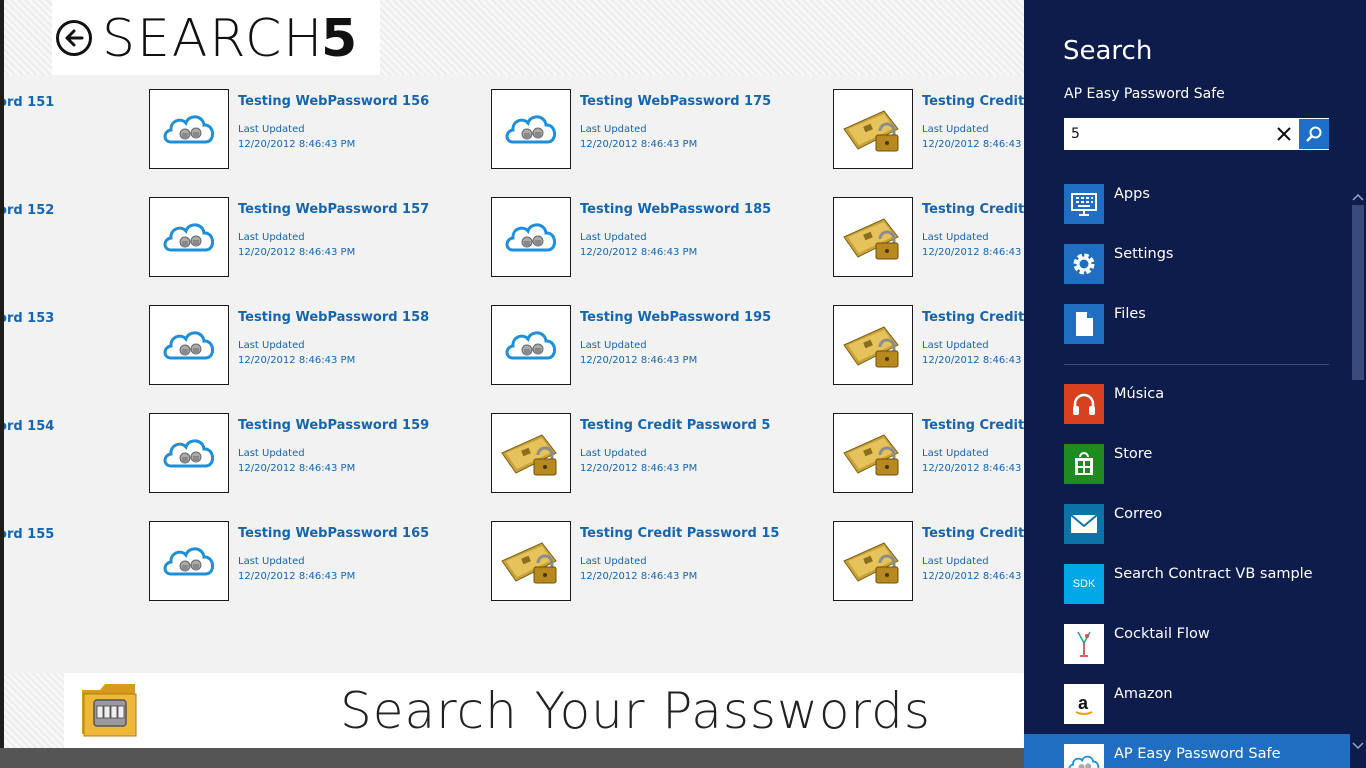 This screenshot has width=1366, height=768. What do you see at coordinates (1084, 524) in the screenshot?
I see `mail-icon` at bounding box center [1084, 524].